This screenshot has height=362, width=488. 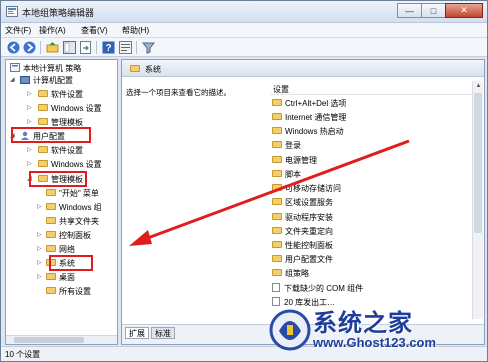 What do you see at coordinates (302, 202) in the screenshot?
I see `list-item: 区域设置服务` at bounding box center [302, 202].